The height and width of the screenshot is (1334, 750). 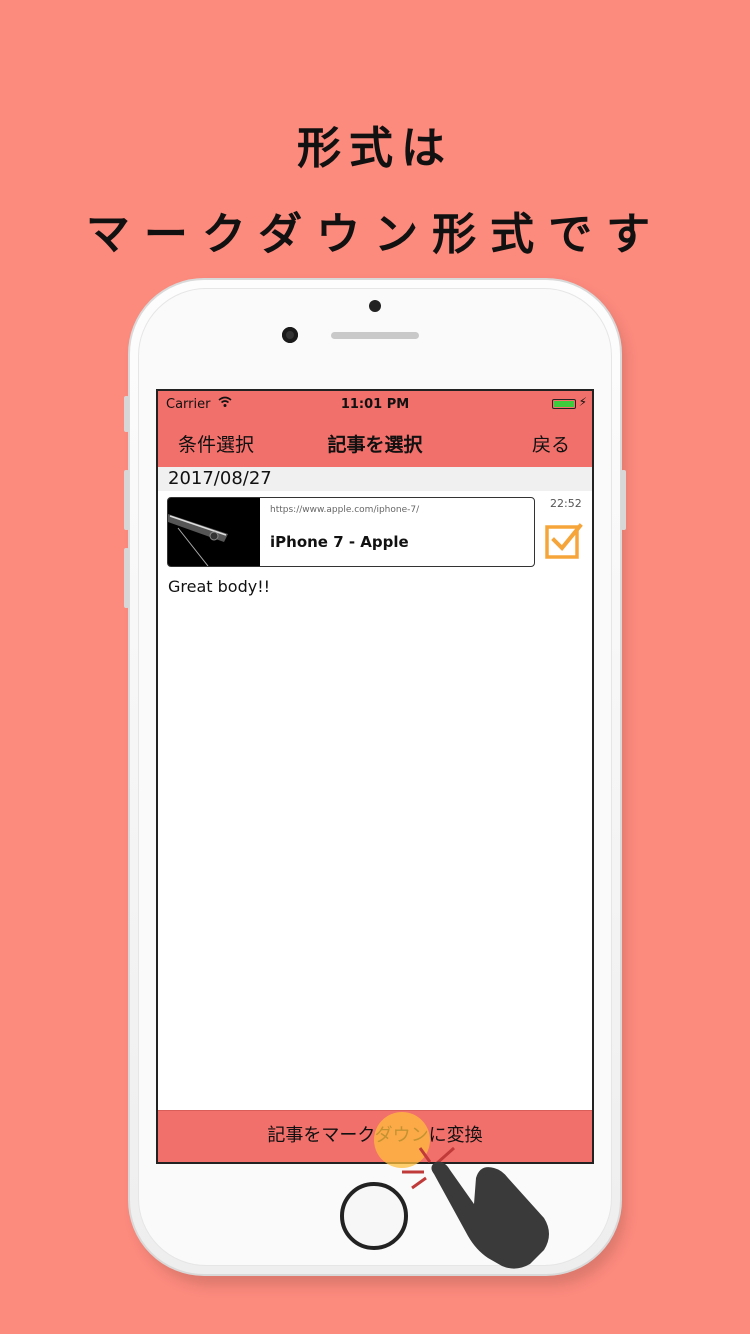 I want to click on article-title: iPhone 7 - Apple, so click(x=339, y=542).